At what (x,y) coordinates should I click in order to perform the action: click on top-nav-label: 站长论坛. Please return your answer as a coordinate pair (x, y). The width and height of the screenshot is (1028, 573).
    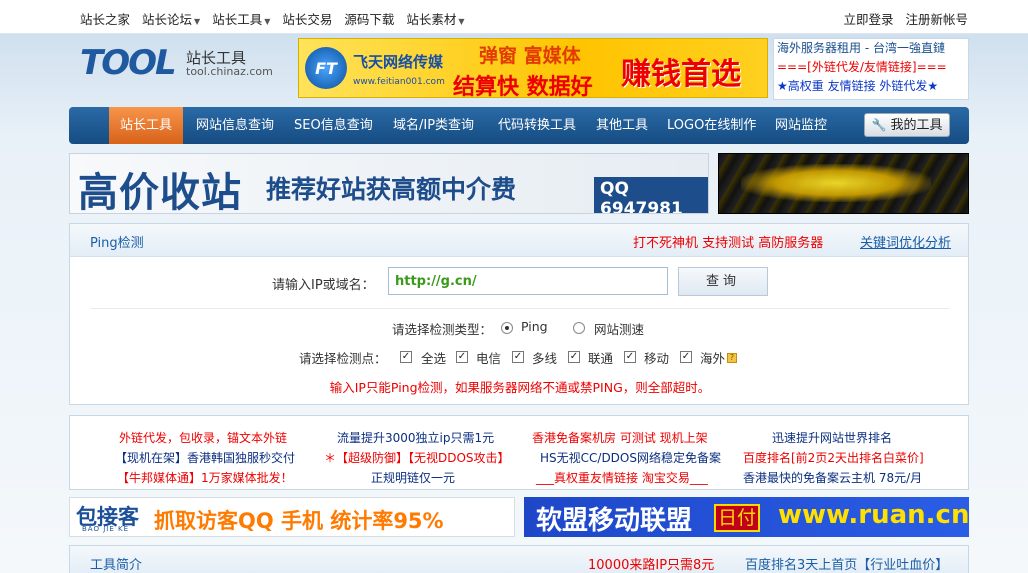
    Looking at the image, I should click on (167, 19).